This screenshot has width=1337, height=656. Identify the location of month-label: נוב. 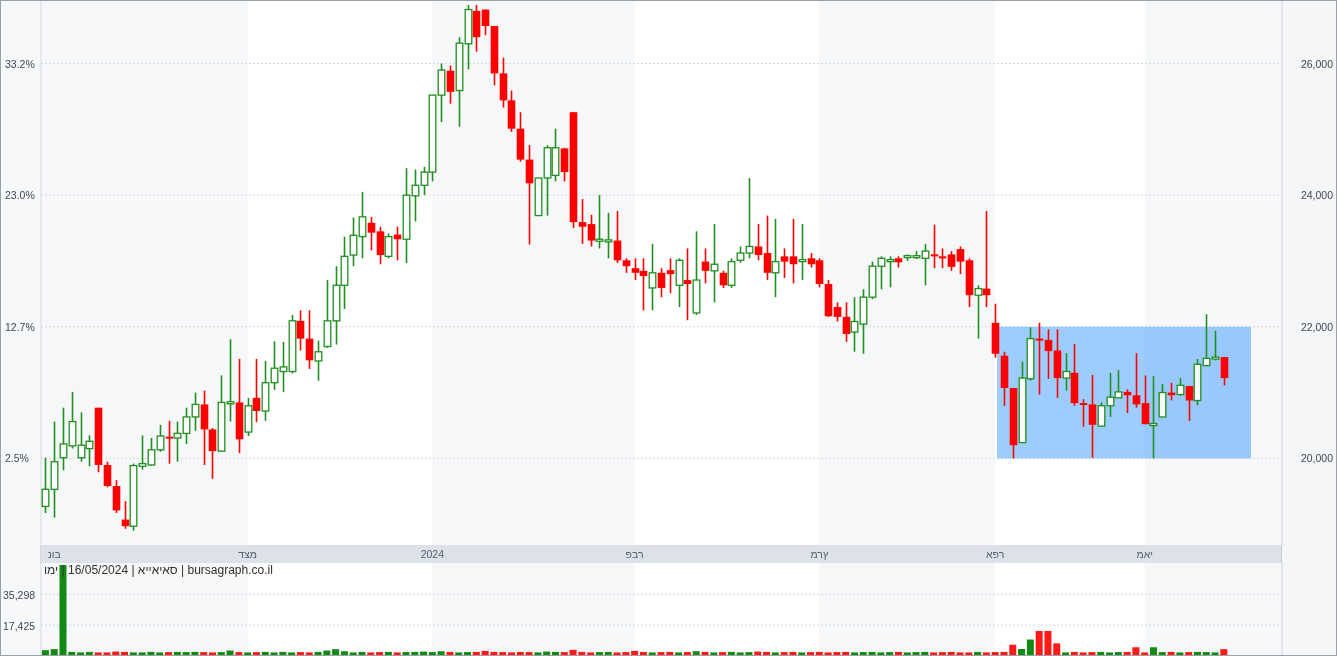
(54, 554).